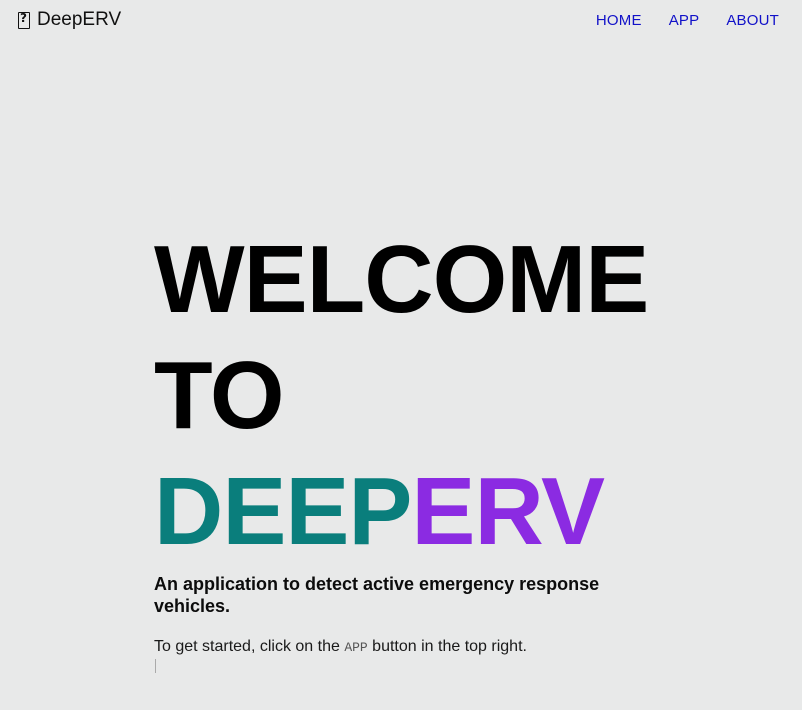  I want to click on hero-erv-text: ERV, so click(508, 511).